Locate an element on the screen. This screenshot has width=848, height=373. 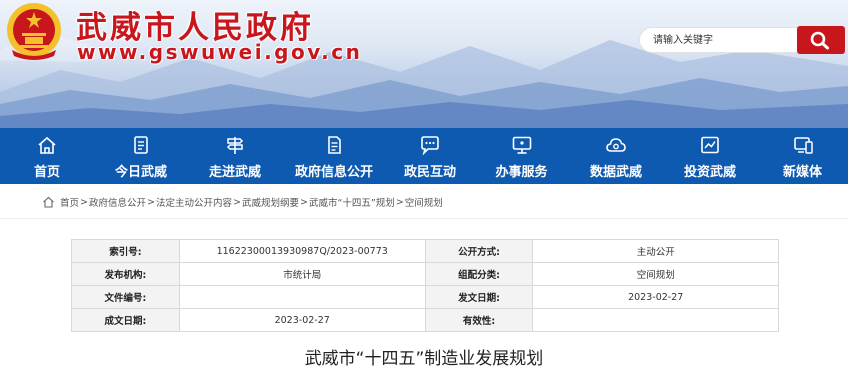
monitor-icon is located at coordinates (521, 145).